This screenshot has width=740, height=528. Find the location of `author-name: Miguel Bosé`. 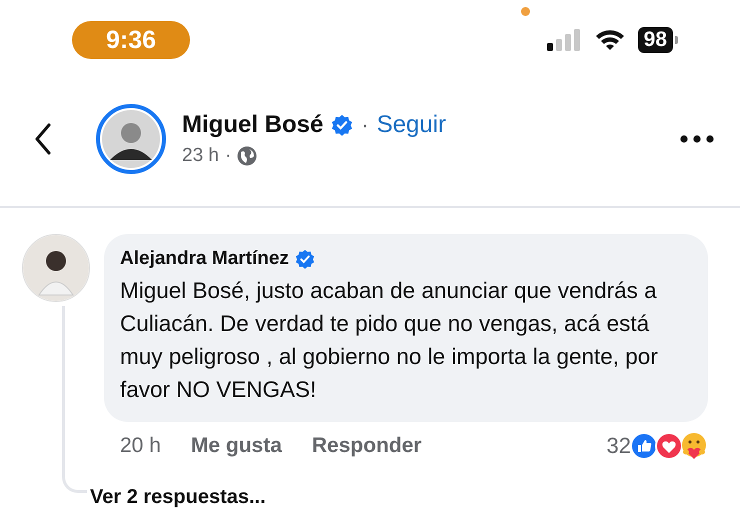

author-name: Miguel Bosé is located at coordinates (253, 125).